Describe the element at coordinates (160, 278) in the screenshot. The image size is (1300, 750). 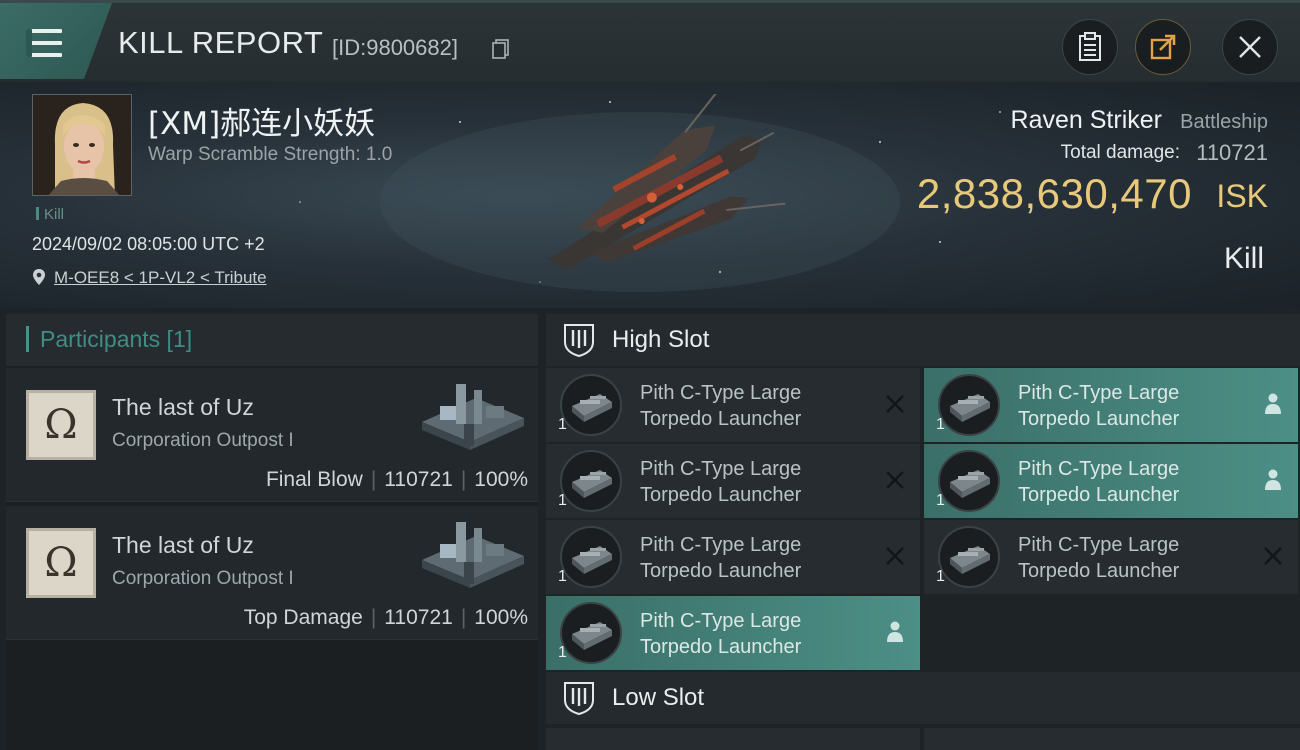
I see `location-link: M-OEE8 < 1P-VL2 < Tribute` at that location.